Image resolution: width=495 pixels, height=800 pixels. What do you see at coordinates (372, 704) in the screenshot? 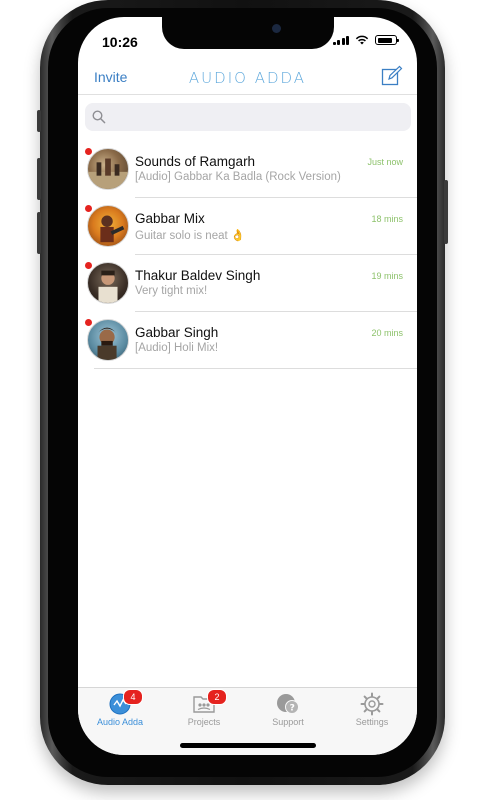
I see `settings-icon` at bounding box center [372, 704].